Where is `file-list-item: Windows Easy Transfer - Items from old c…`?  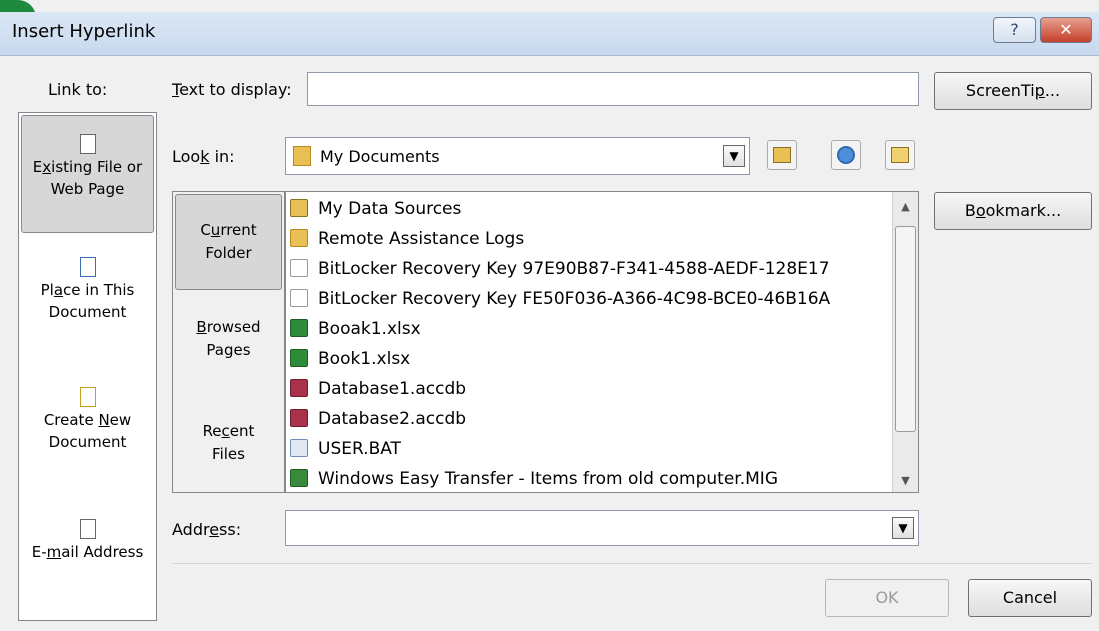 file-list-item: Windows Easy Transfer - Items from old c… is located at coordinates (534, 478).